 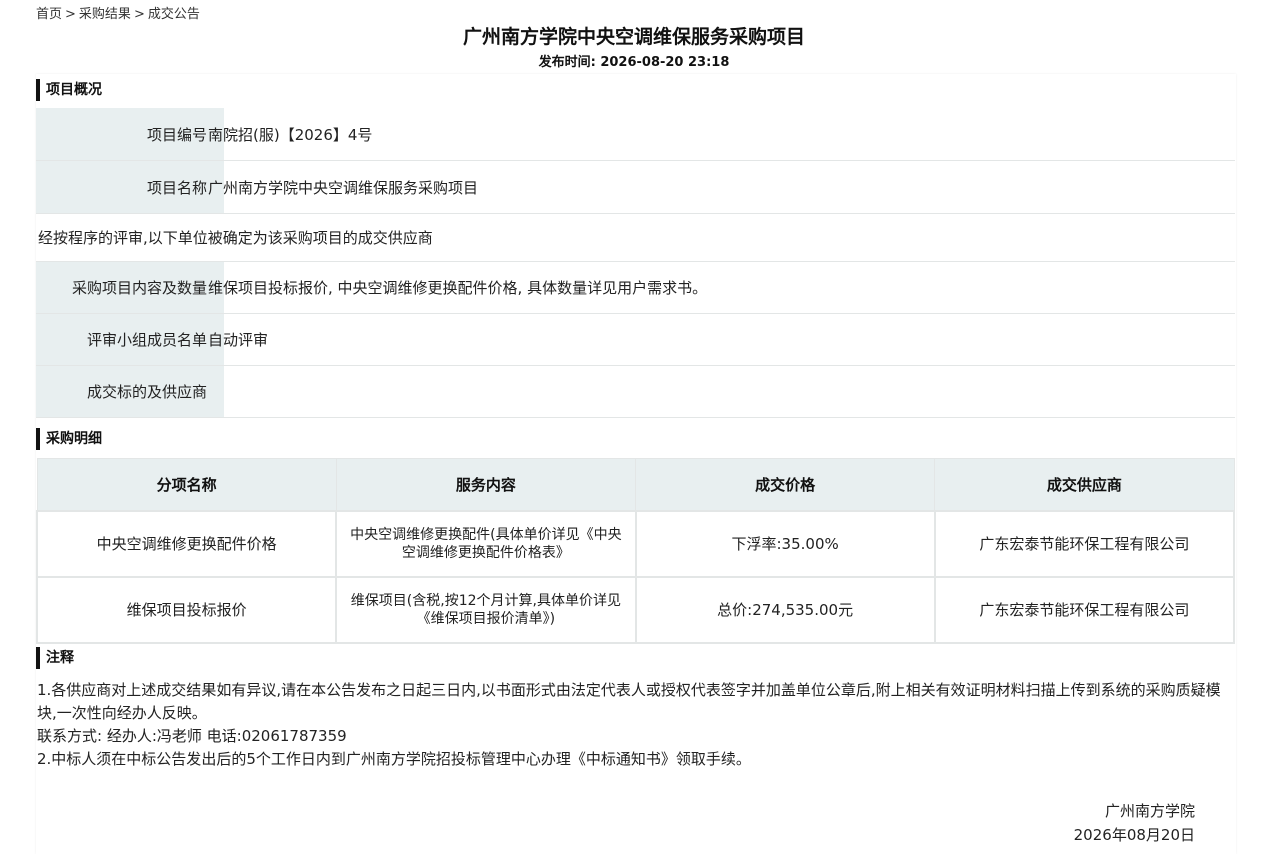 I want to click on column-header-supplier: 成交供应商, so click(x=1084, y=485).